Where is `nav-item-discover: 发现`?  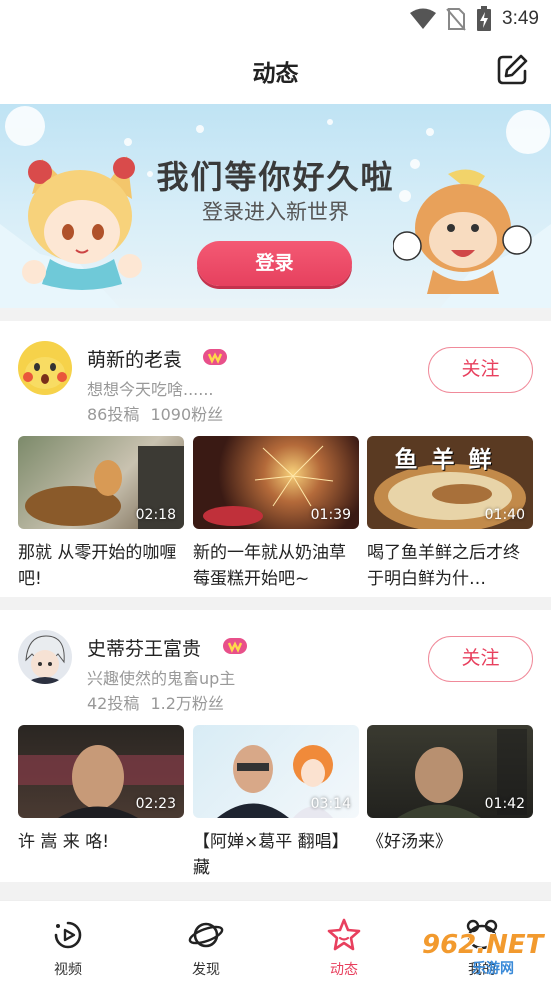
nav-item-discover: 发现 is located at coordinates (206, 941).